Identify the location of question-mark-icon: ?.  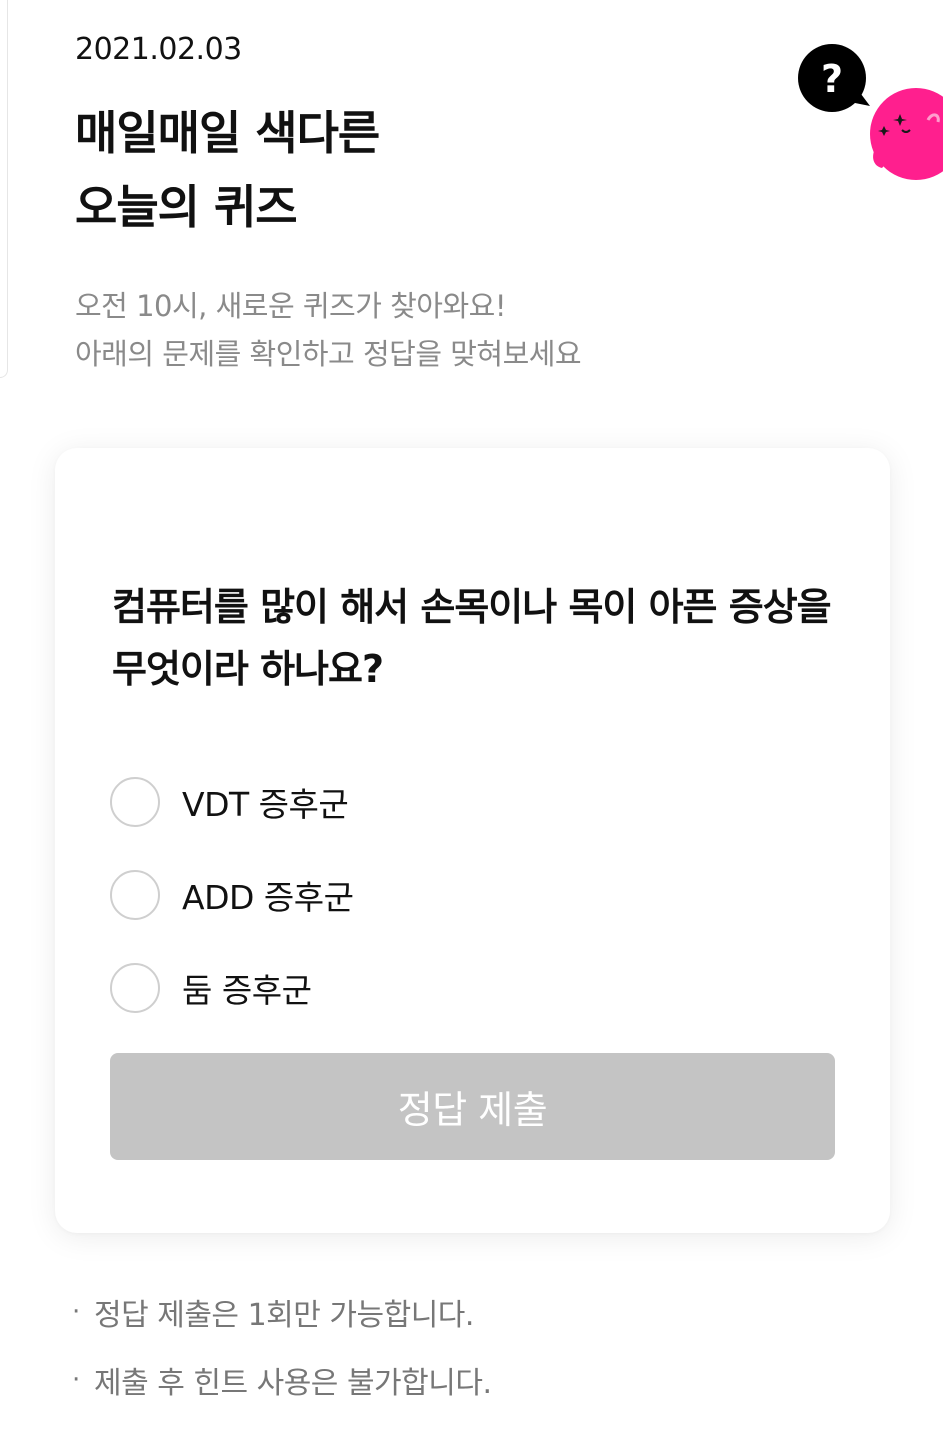
(834, 78).